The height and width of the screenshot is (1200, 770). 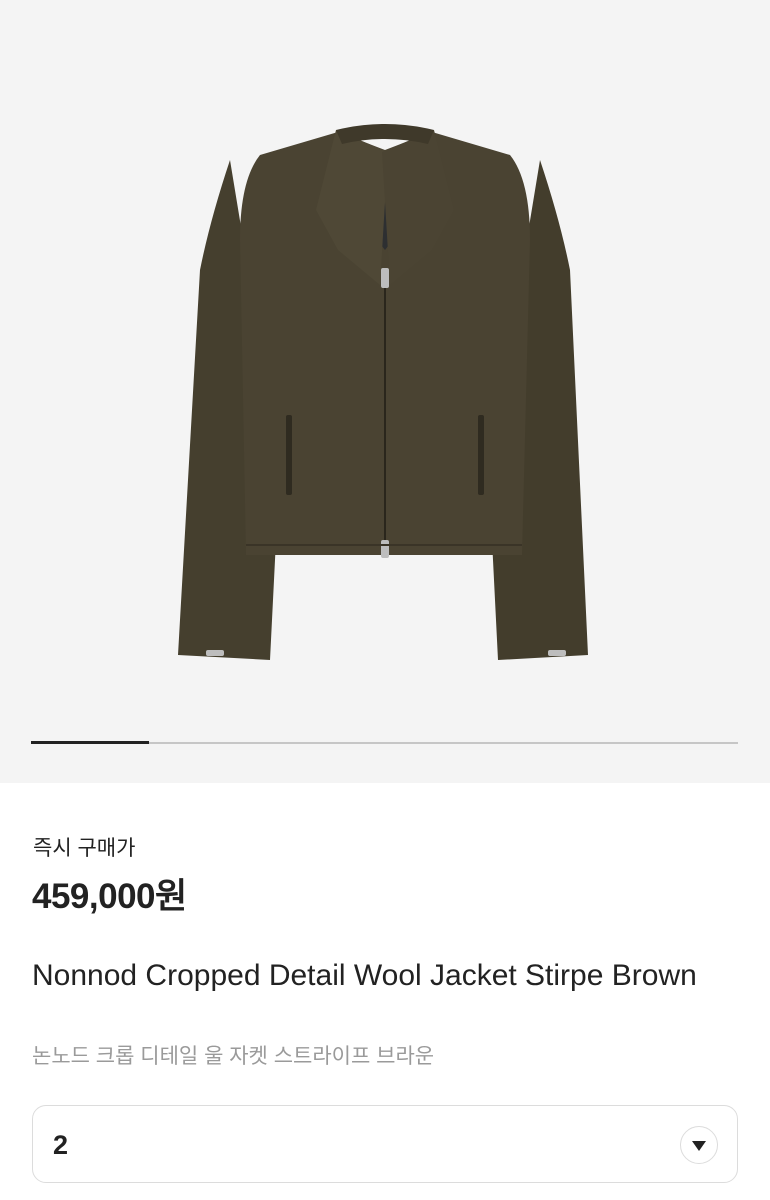 What do you see at coordinates (384, 742) in the screenshot?
I see `gallery-progress-track` at bounding box center [384, 742].